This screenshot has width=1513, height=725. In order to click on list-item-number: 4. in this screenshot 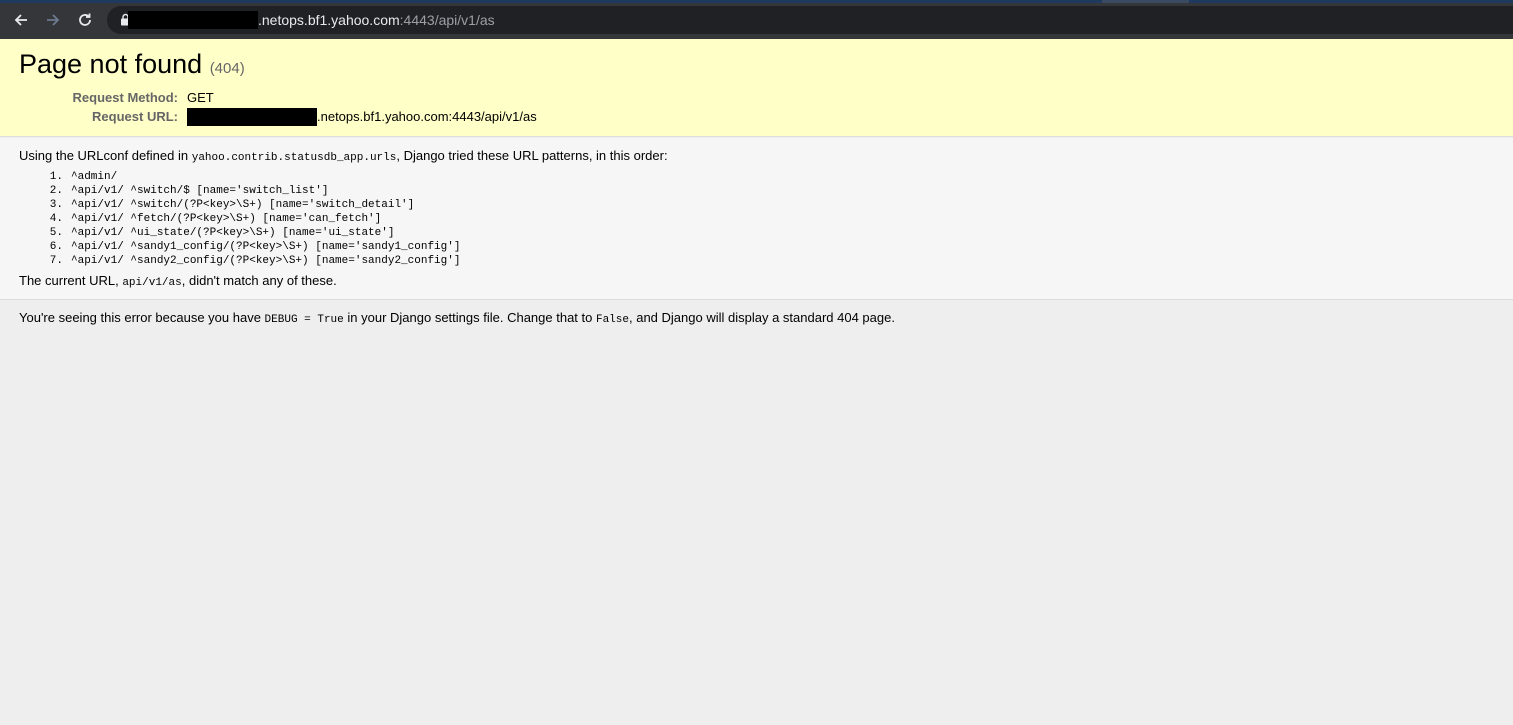, I will do `click(56, 219)`.